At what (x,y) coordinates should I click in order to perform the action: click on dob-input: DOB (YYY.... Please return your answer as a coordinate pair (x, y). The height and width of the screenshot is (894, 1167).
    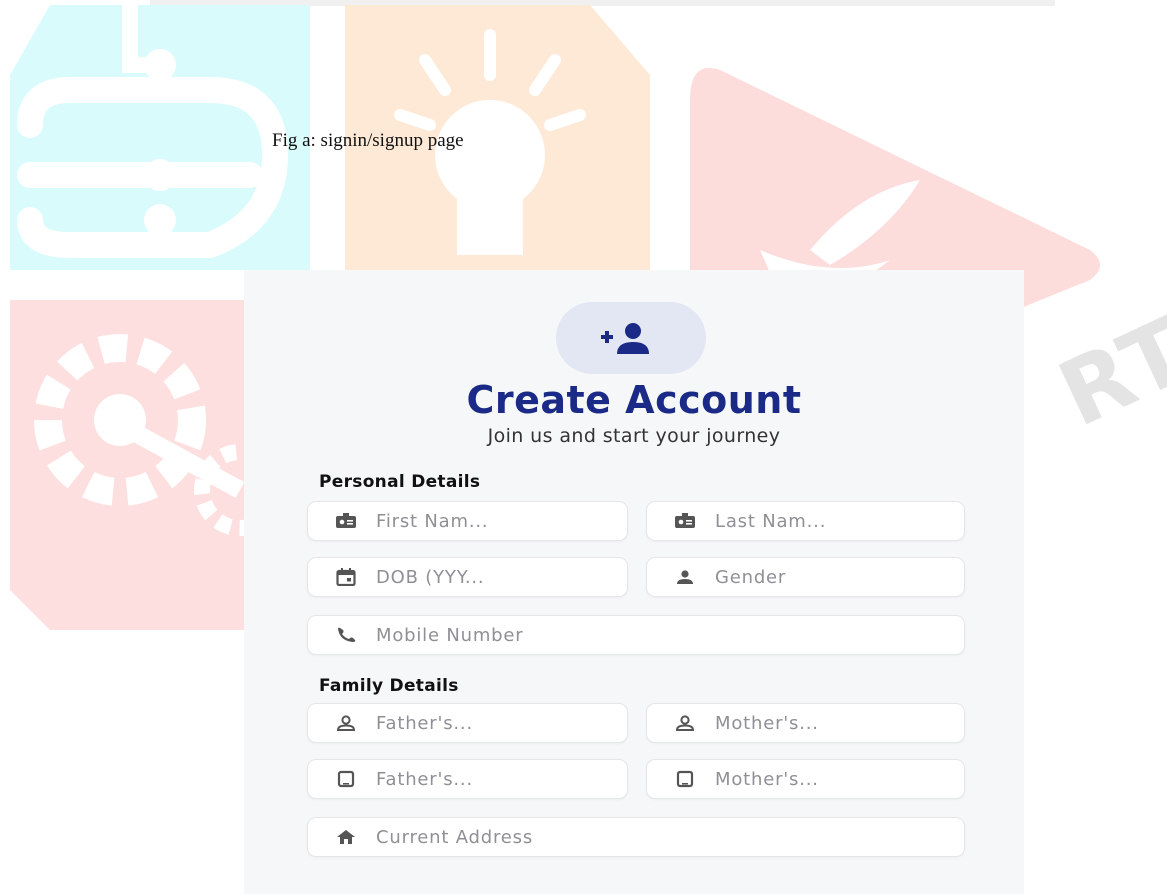
    Looking at the image, I should click on (467, 577).